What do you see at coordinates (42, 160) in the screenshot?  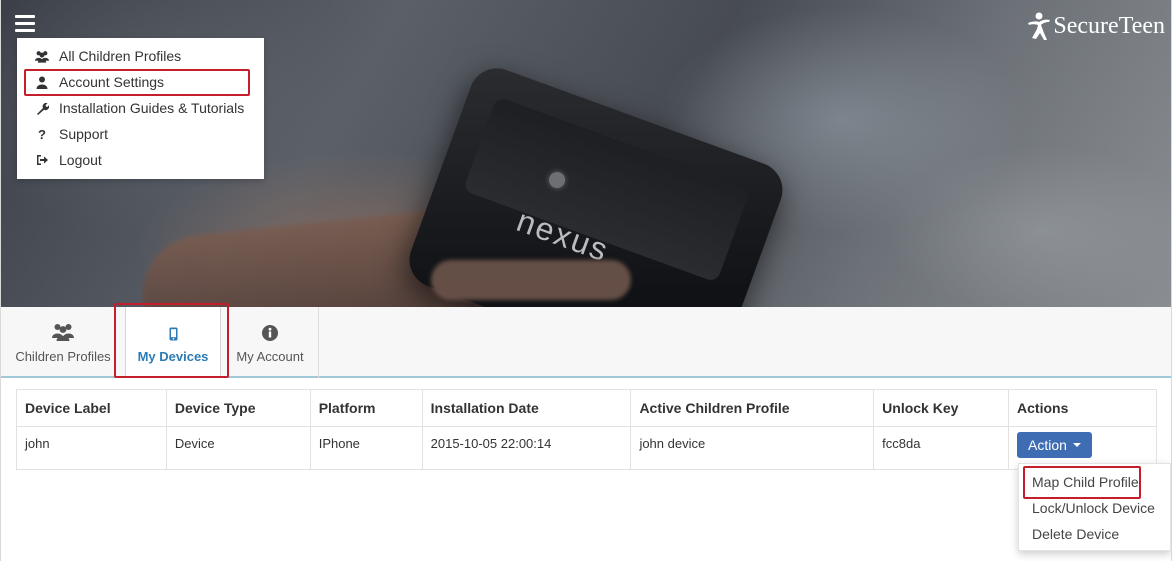 I see `logout-icon` at bounding box center [42, 160].